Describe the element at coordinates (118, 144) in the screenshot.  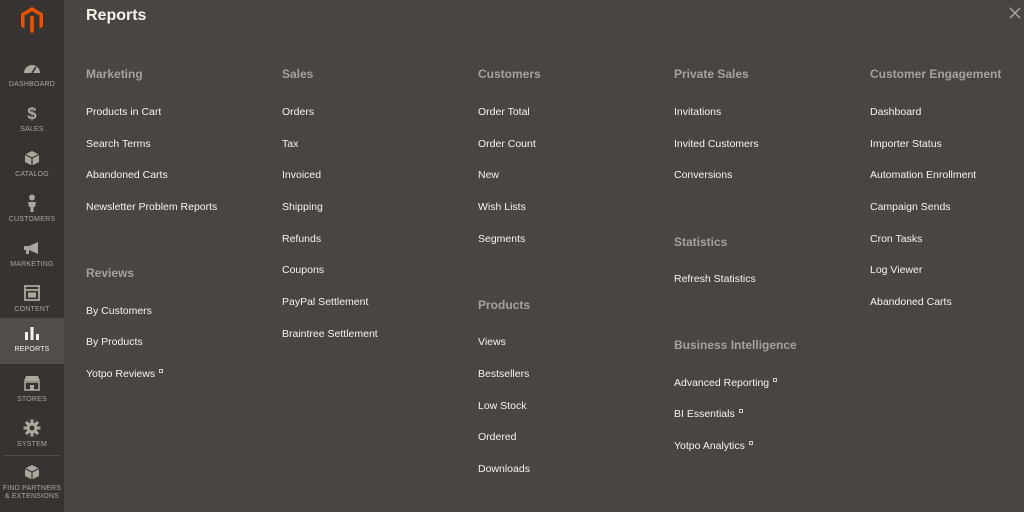
I see `menu-link-search-terms: Search Terms` at that location.